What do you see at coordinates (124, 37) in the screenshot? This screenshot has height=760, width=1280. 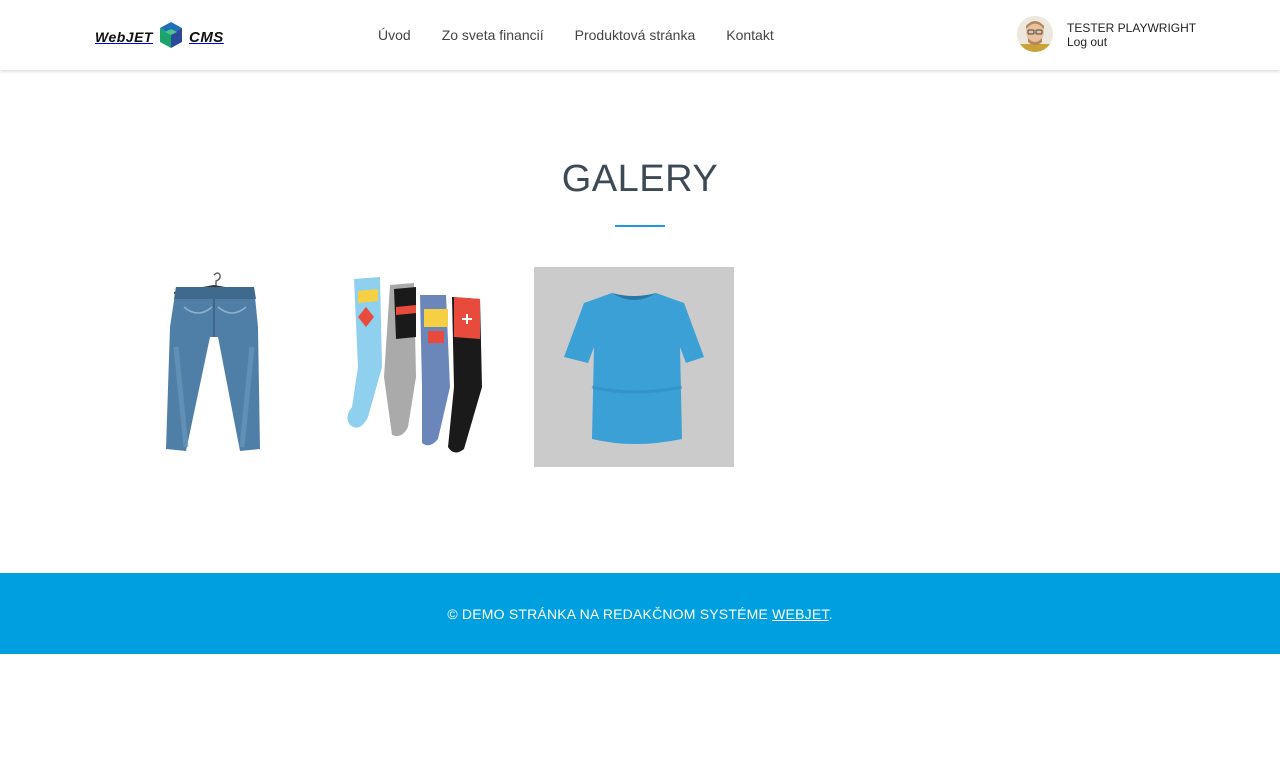 I see `logo-text-webjet: WebJET` at bounding box center [124, 37].